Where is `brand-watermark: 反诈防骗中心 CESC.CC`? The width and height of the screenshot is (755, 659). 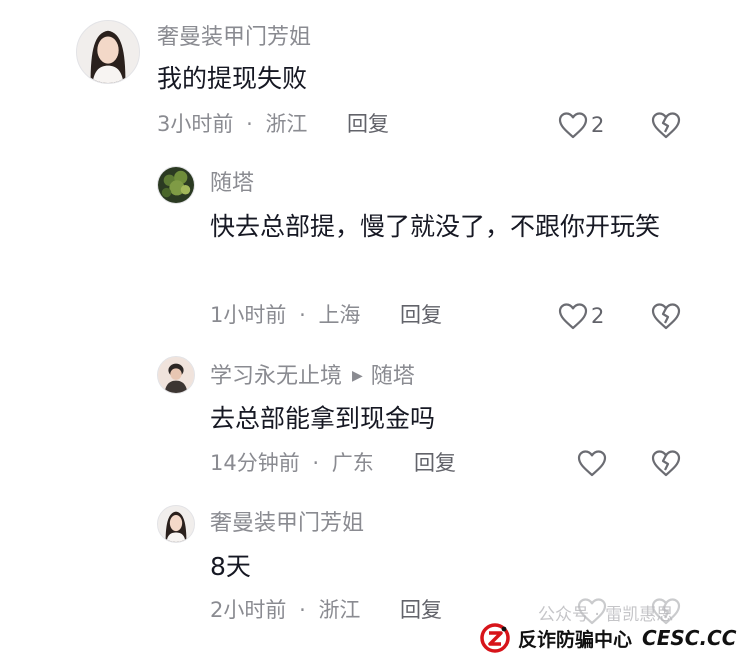 brand-watermark: 反诈防骗中心 CESC.CC is located at coordinates (608, 638).